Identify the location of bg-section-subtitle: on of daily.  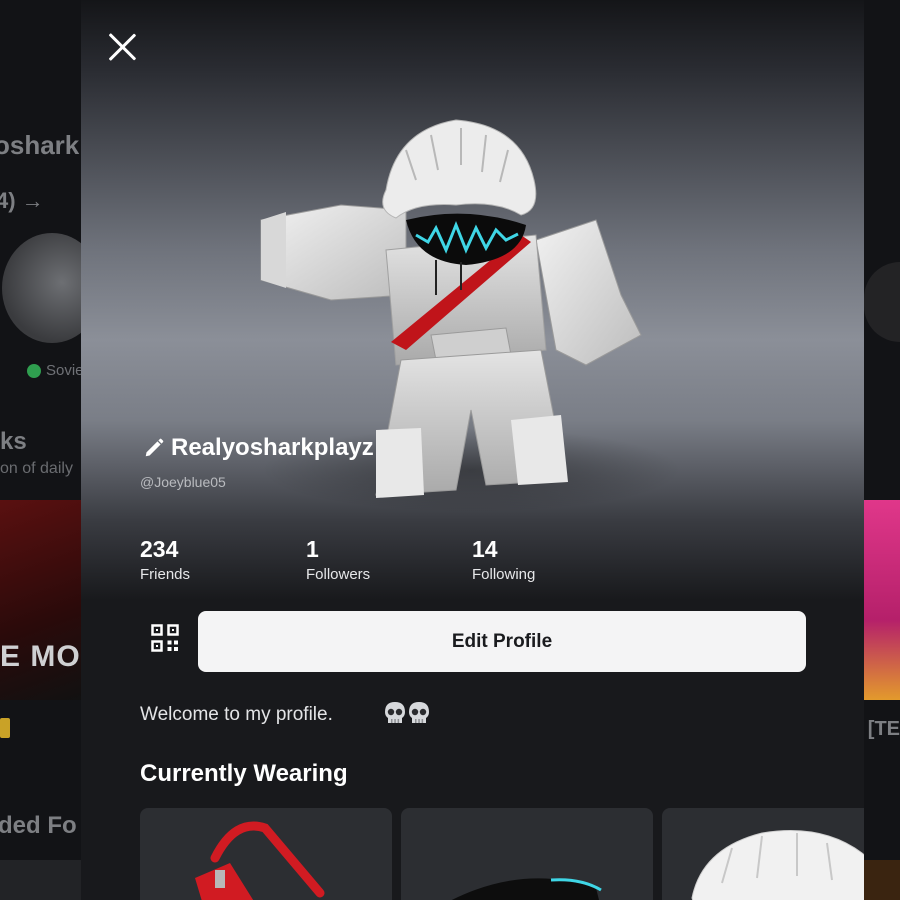
(36, 468).